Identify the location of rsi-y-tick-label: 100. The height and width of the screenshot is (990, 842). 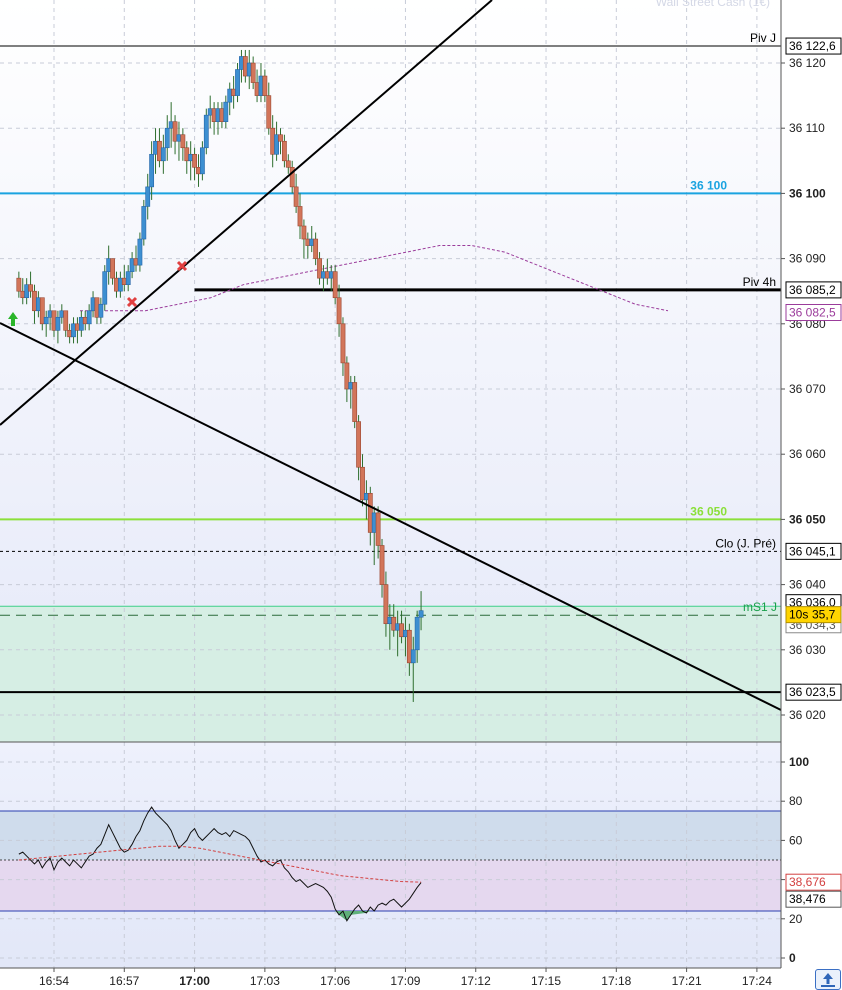
(799, 762).